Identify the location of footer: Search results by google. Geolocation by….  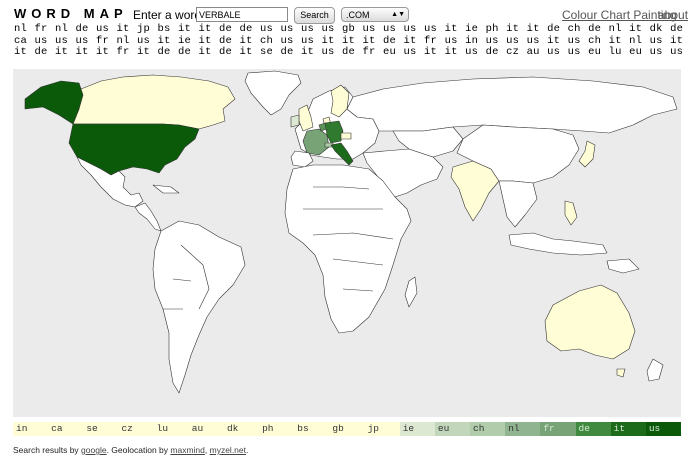
(130, 450).